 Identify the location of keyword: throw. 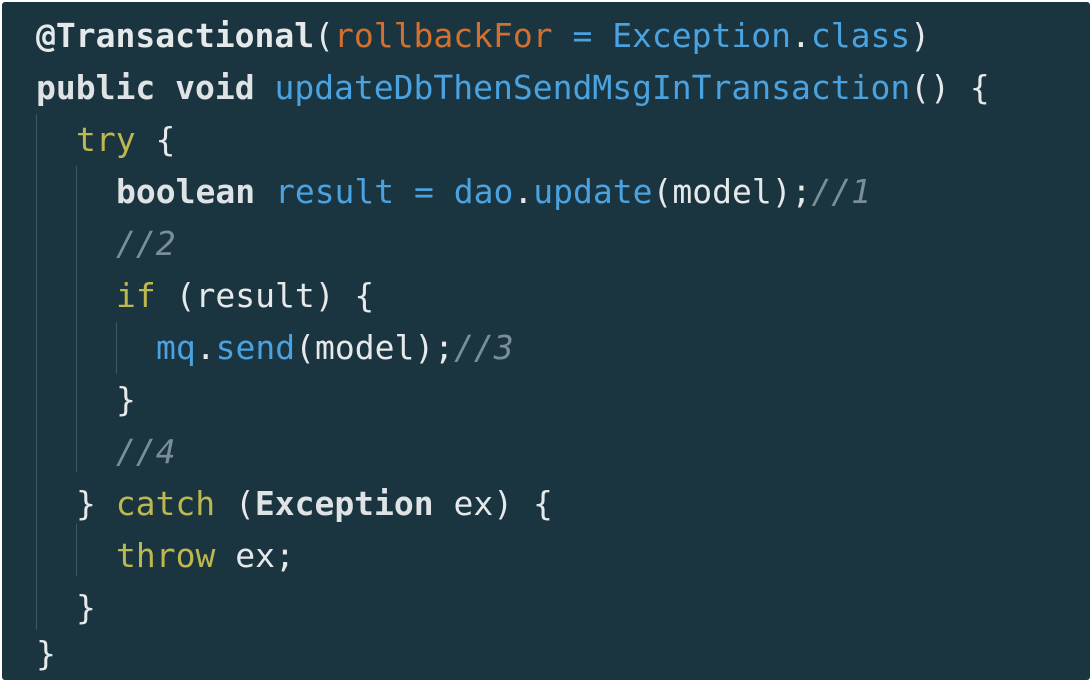
(166, 555).